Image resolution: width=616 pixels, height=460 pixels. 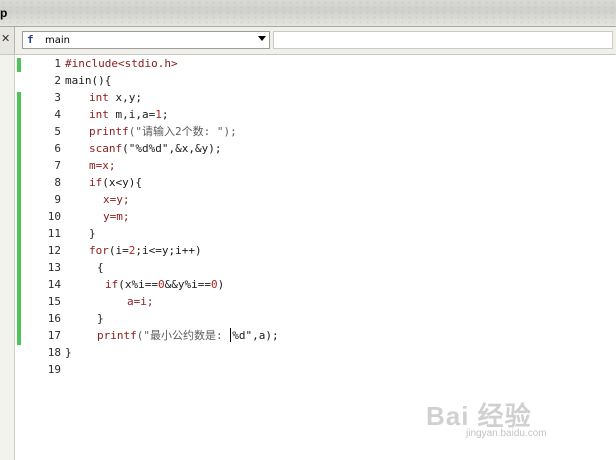 I want to click on code-text: y=m;, so click(x=116, y=216).